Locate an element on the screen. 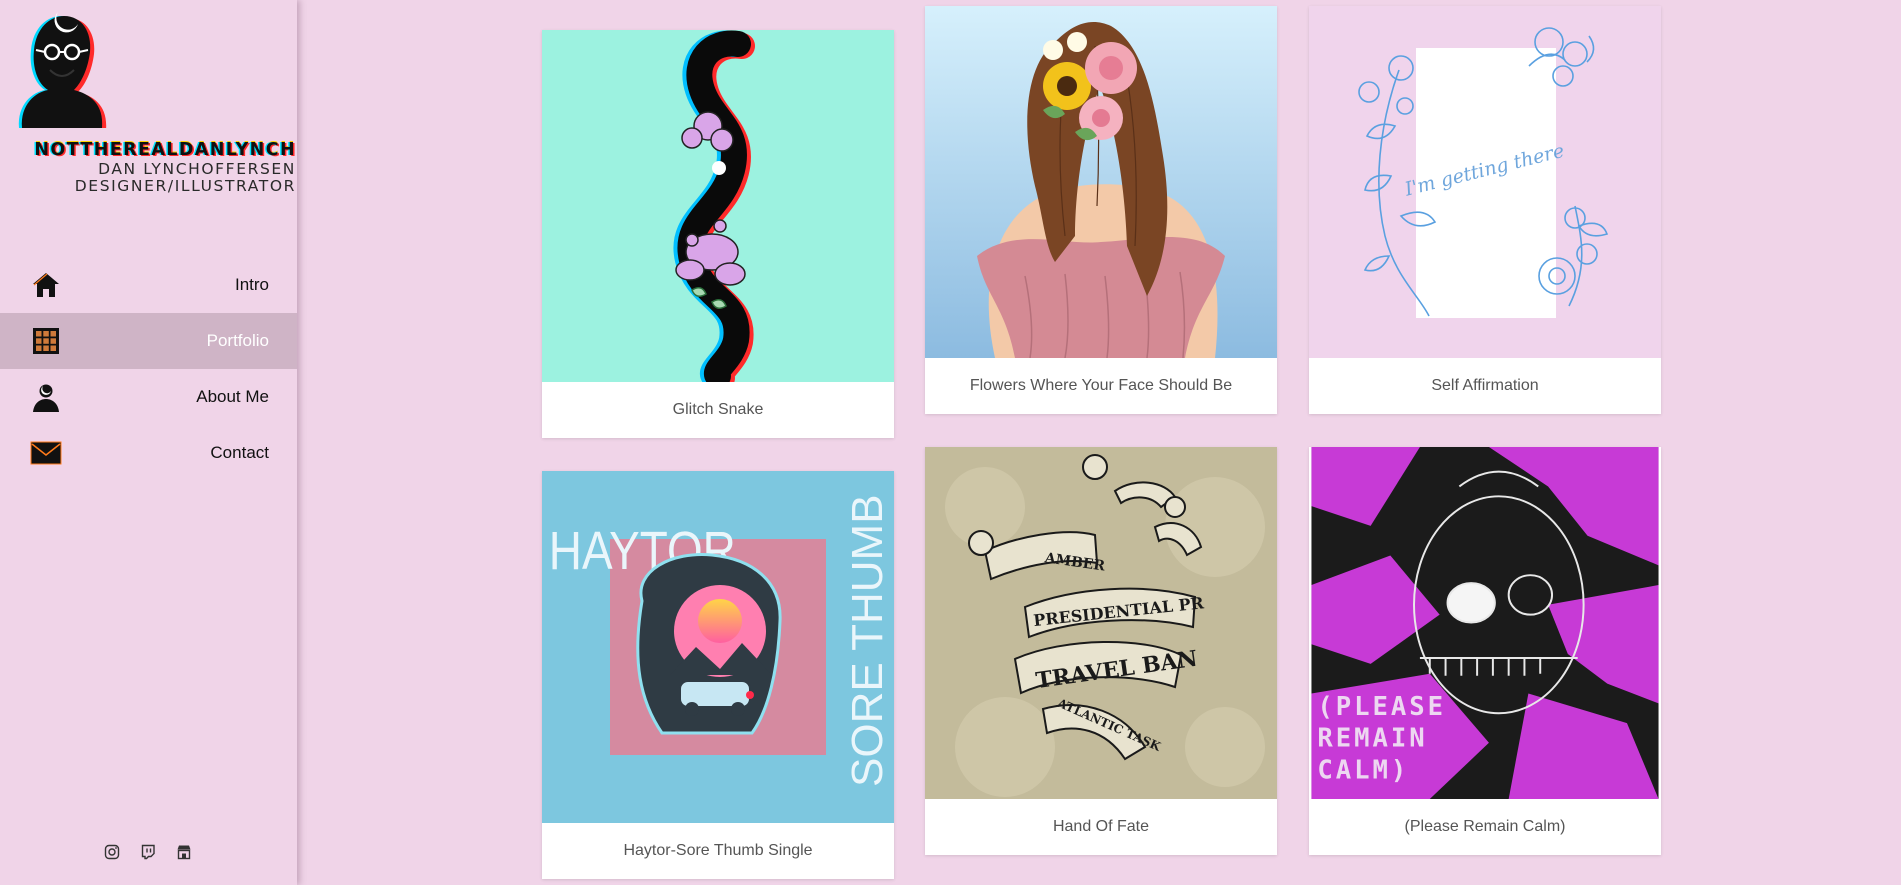  nav-label-contact: Contact is located at coordinates (239, 452).